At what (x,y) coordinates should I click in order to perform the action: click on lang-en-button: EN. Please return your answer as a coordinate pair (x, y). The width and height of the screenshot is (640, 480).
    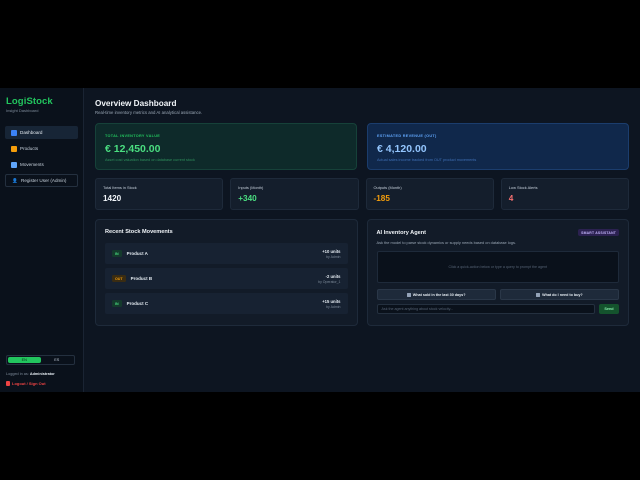
    Looking at the image, I should click on (24, 360).